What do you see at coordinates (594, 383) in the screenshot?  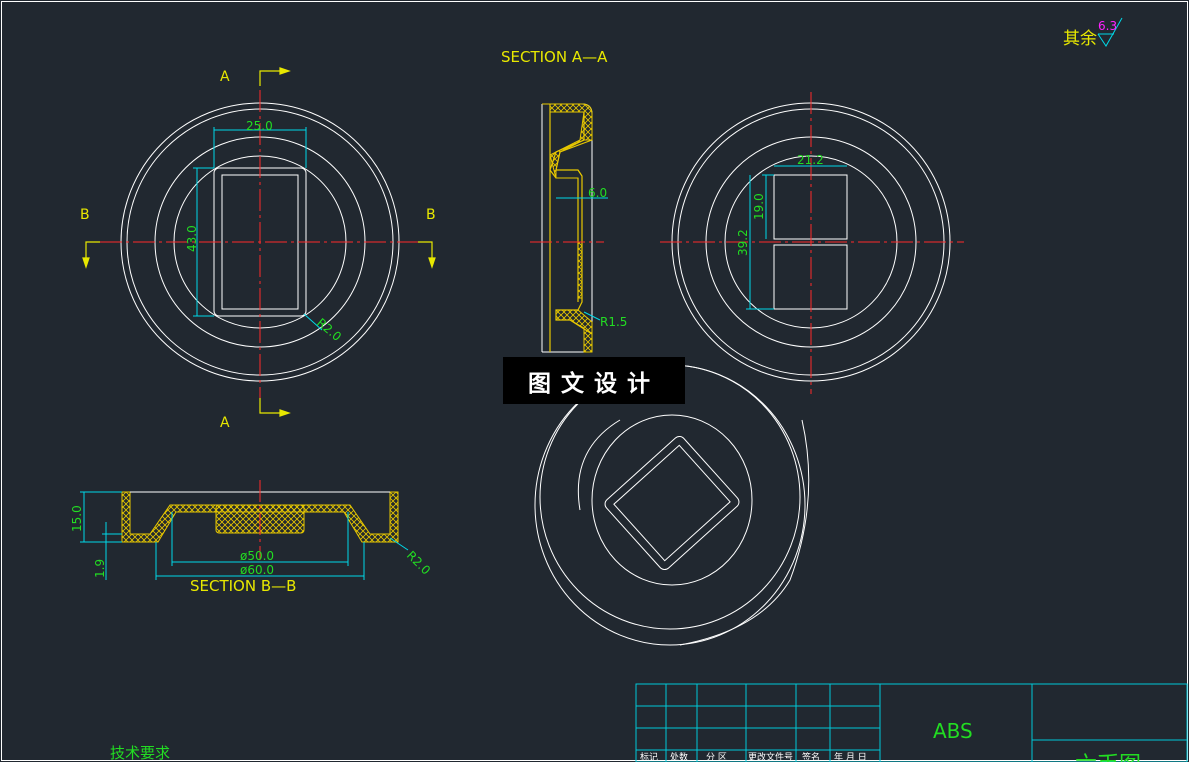 I see `watermark-text: 图文设计` at bounding box center [594, 383].